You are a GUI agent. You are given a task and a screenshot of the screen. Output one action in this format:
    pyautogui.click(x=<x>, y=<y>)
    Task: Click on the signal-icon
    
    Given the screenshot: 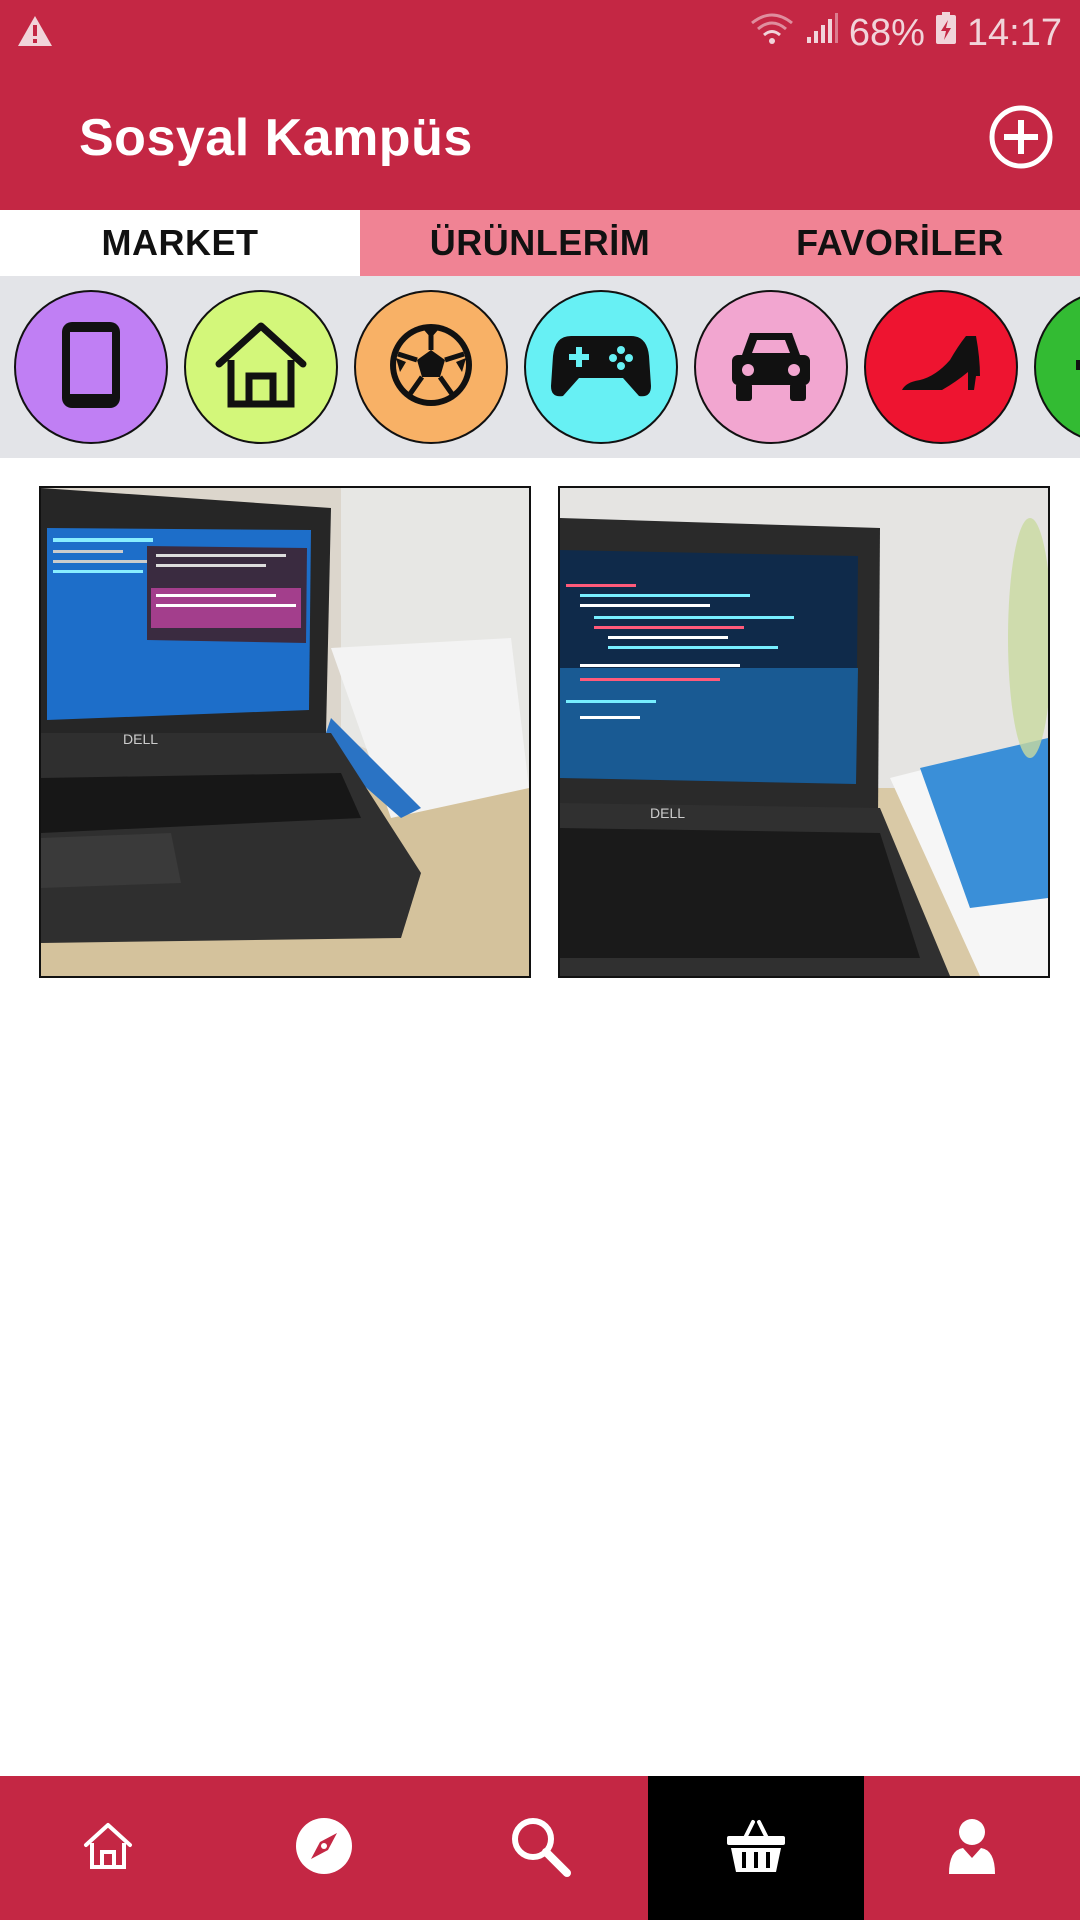 What is the action you would take?
    pyautogui.click(x=822, y=33)
    